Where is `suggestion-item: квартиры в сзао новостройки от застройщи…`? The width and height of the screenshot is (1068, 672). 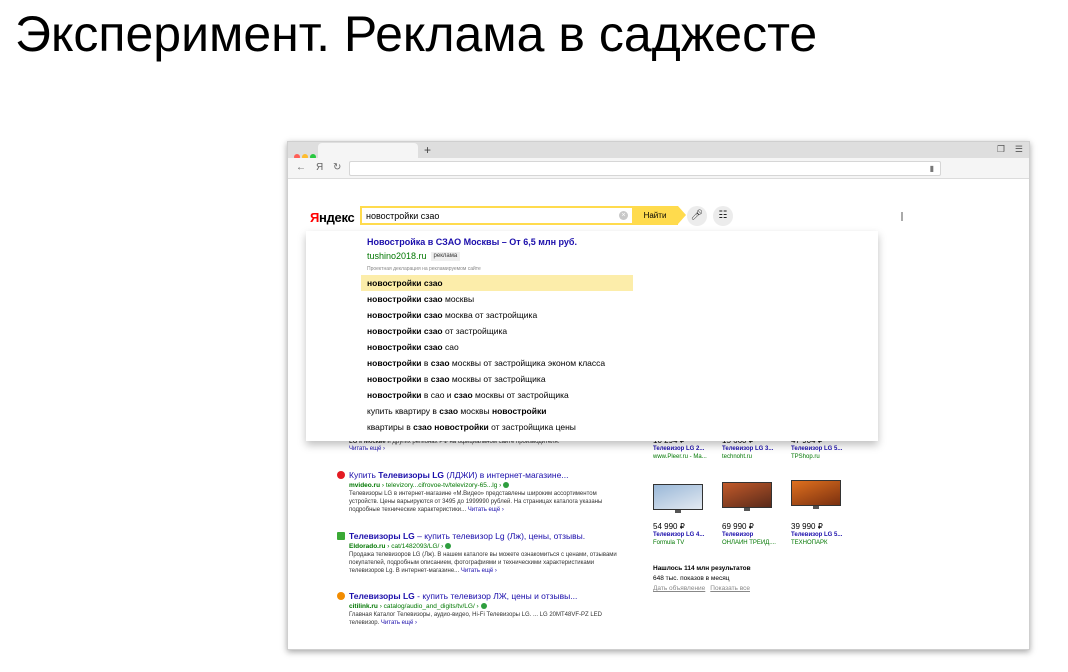 suggestion-item: квартиры в сзао новостройки от застройщи… is located at coordinates (497, 427).